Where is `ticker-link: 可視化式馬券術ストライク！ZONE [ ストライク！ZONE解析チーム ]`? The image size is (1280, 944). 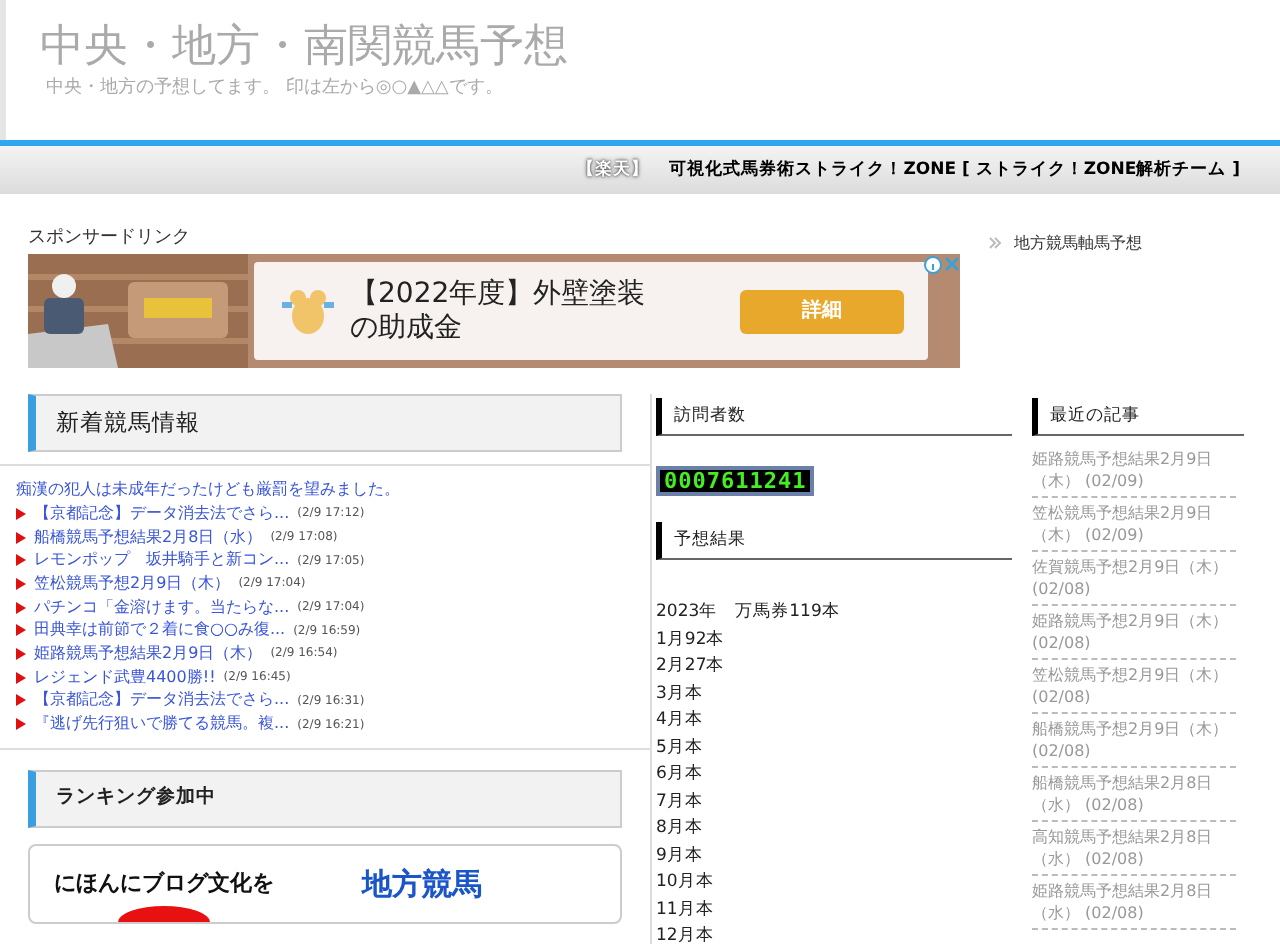
ticker-link: 可視化式馬券術ストライク！ZONE [ ストライク！ZONE解析チーム ] is located at coordinates (954, 170).